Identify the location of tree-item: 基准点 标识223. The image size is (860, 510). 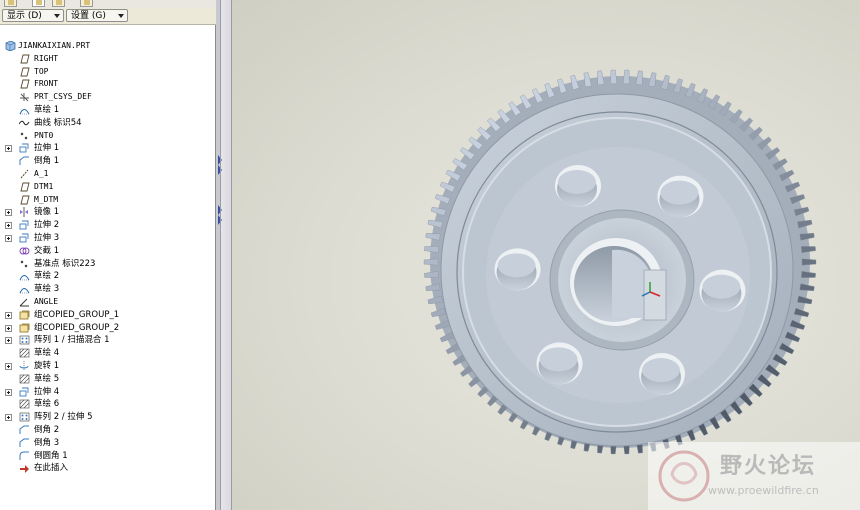
(107, 264).